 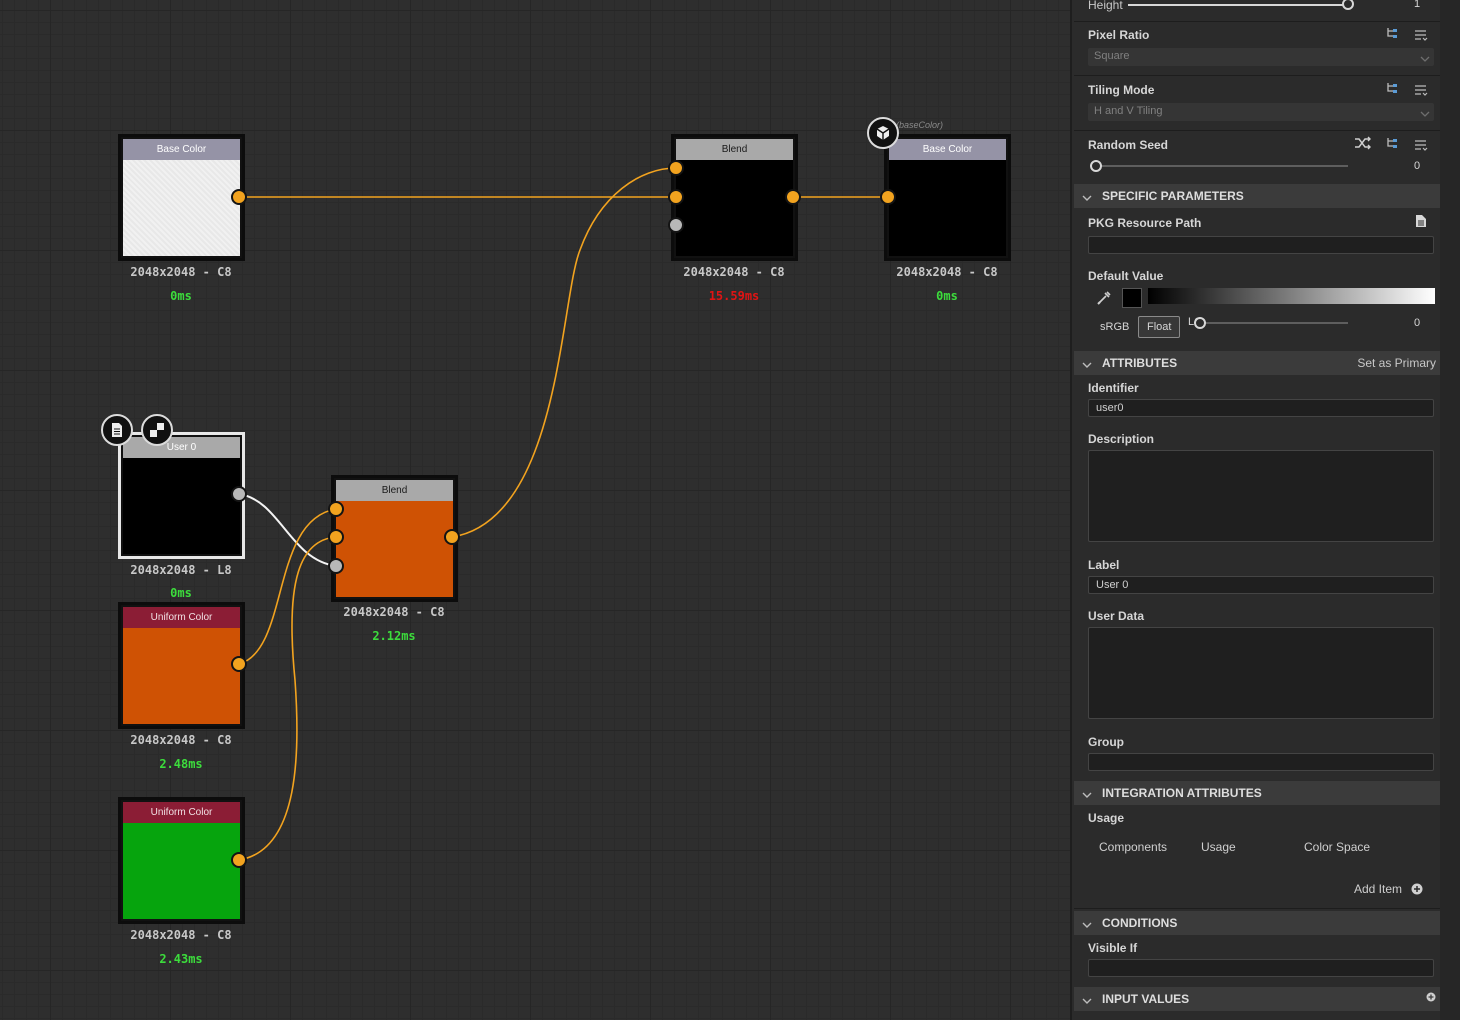 What do you see at coordinates (1261, 496) in the screenshot?
I see `description-textarea` at bounding box center [1261, 496].